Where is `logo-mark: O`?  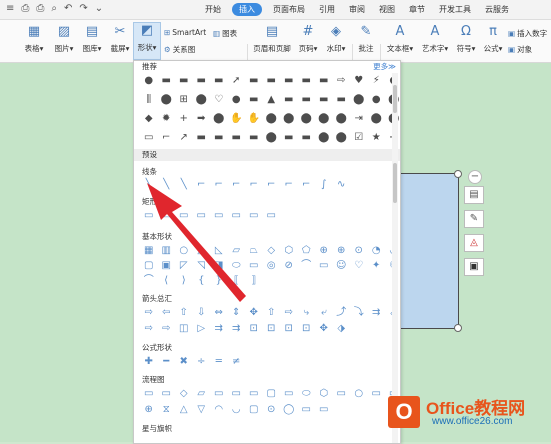 logo-mark: O is located at coordinates (404, 412).